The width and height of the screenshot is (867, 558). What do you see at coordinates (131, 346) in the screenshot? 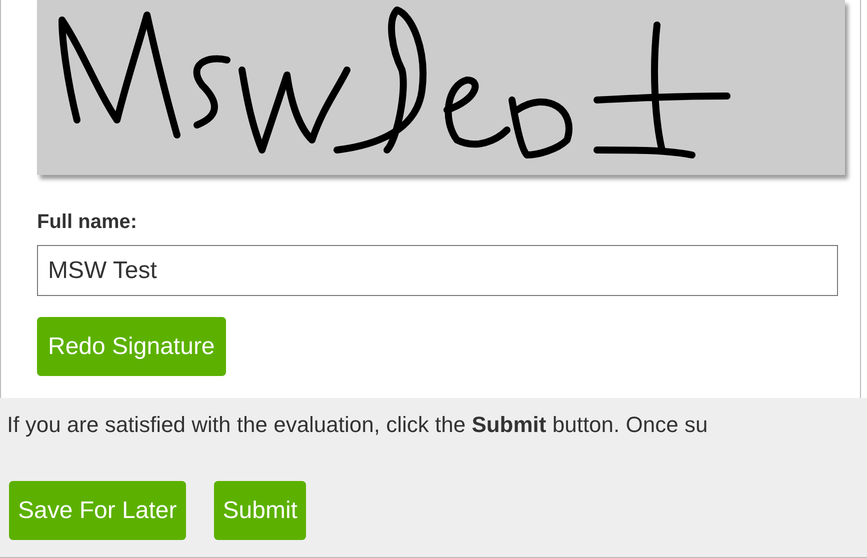
I see `redo-signature-button: Redo Signature` at bounding box center [131, 346].